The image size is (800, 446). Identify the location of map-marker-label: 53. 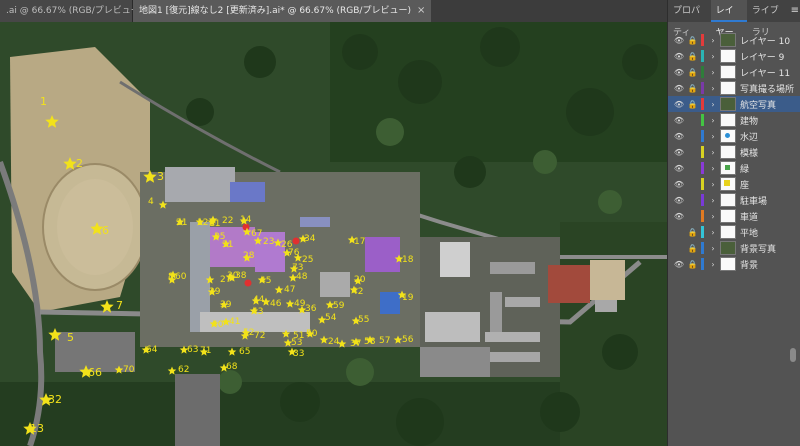
(296, 343).